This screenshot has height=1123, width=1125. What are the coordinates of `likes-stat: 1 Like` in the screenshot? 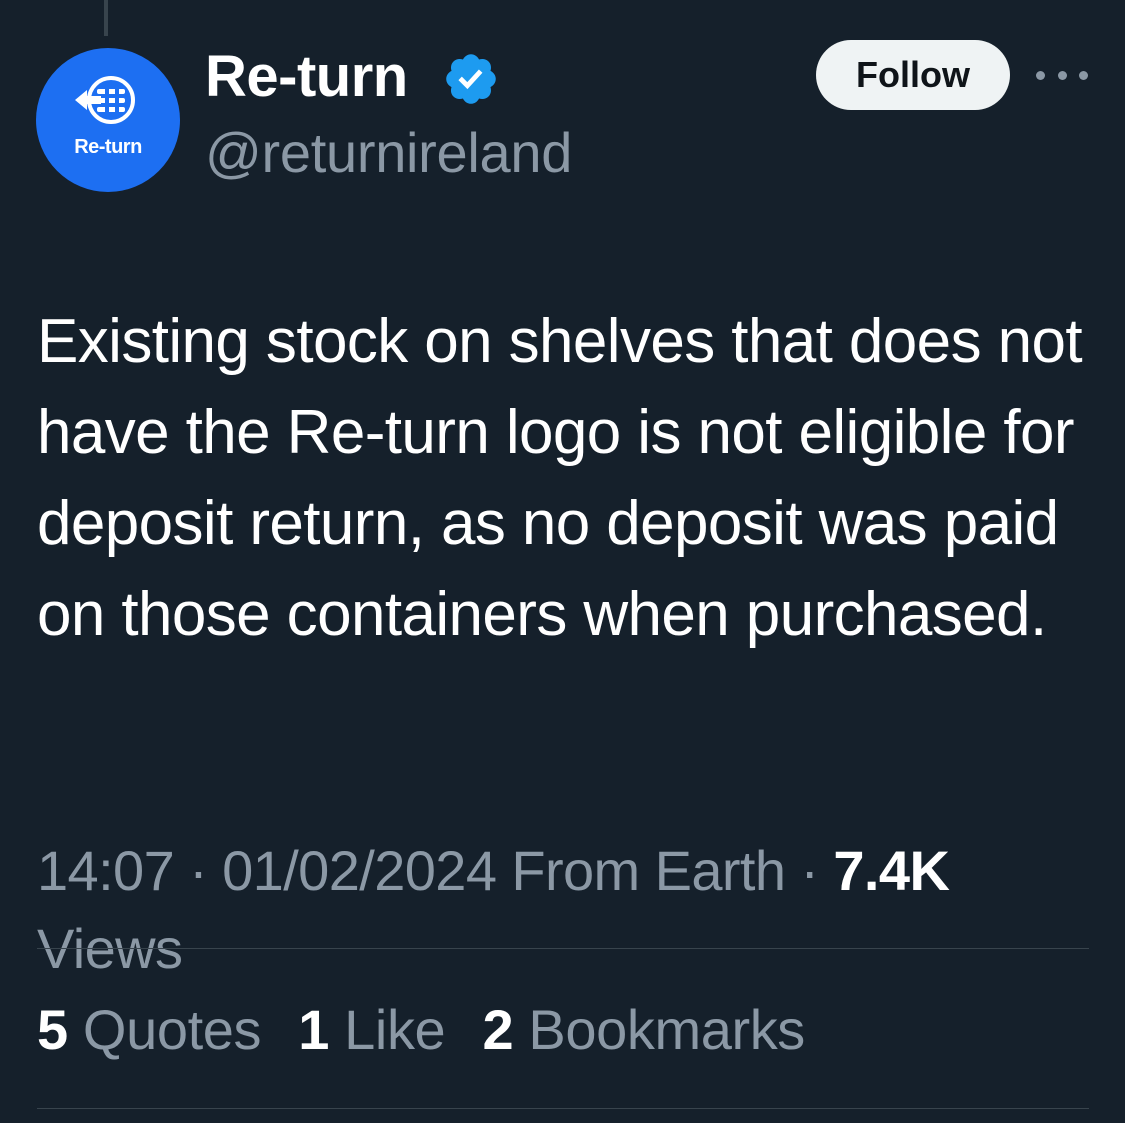 It's located at (371, 1030).